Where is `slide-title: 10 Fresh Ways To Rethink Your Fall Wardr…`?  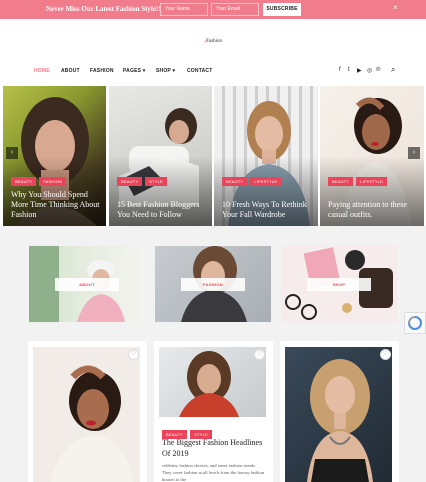
slide-title: 10 Fresh Ways To Rethink Your Fall Wardr… is located at coordinates (267, 210).